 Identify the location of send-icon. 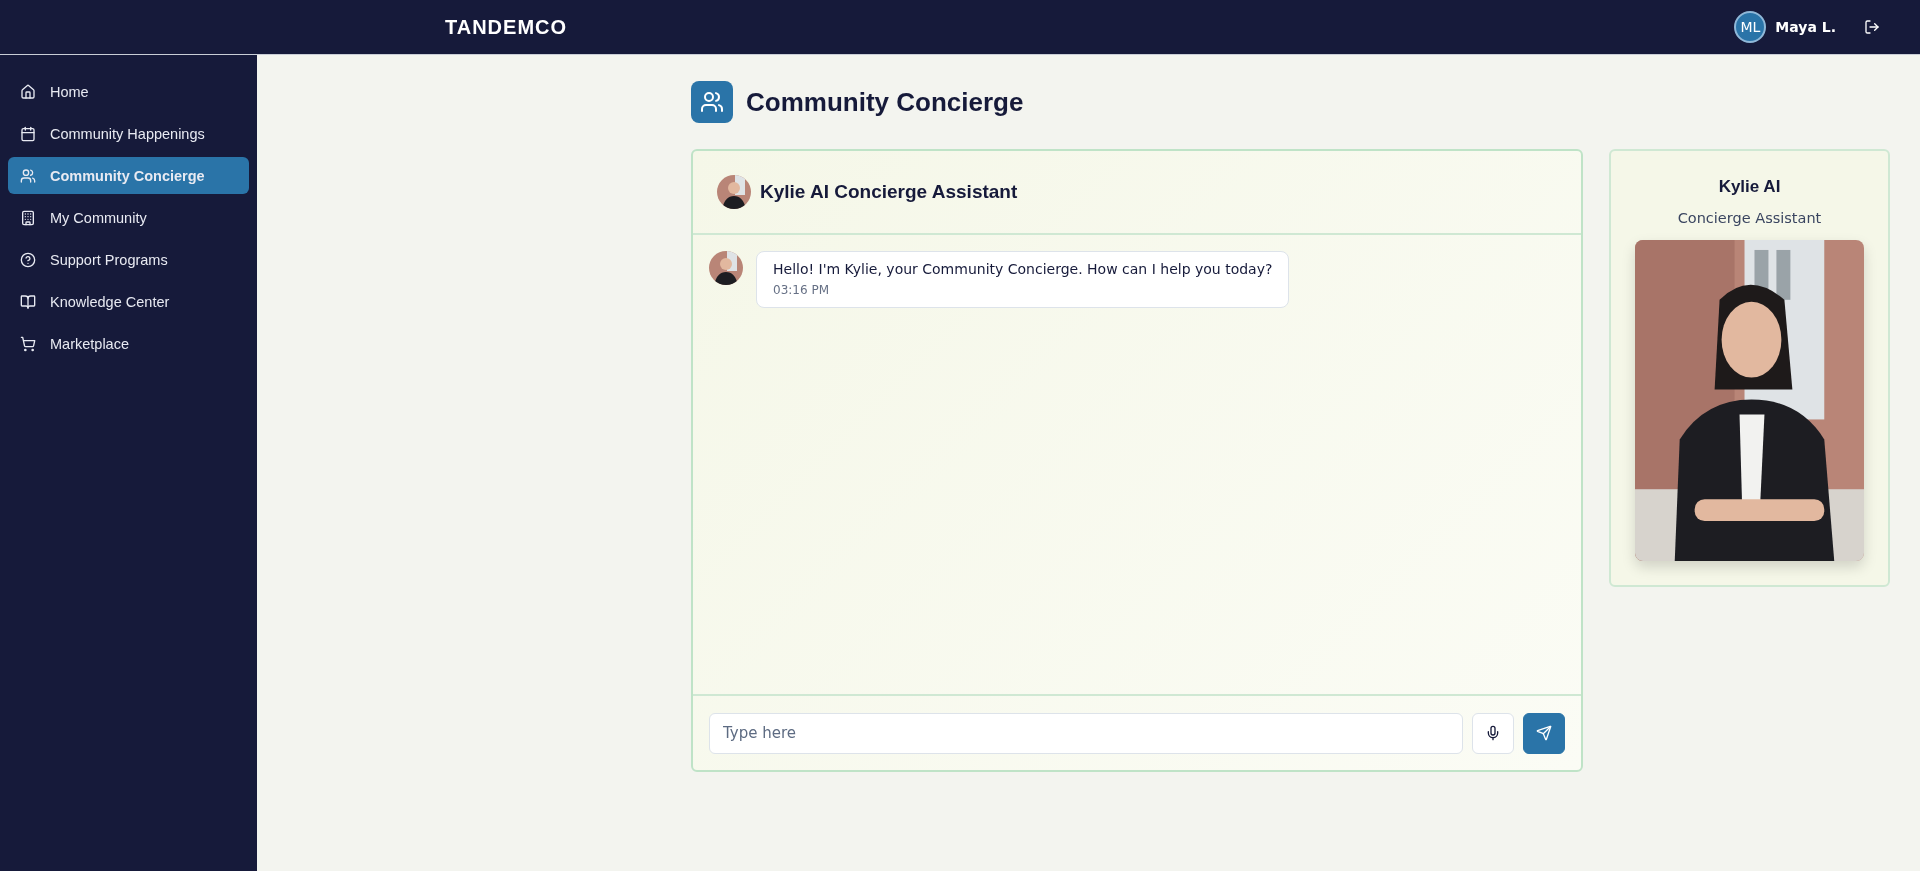
(1544, 733).